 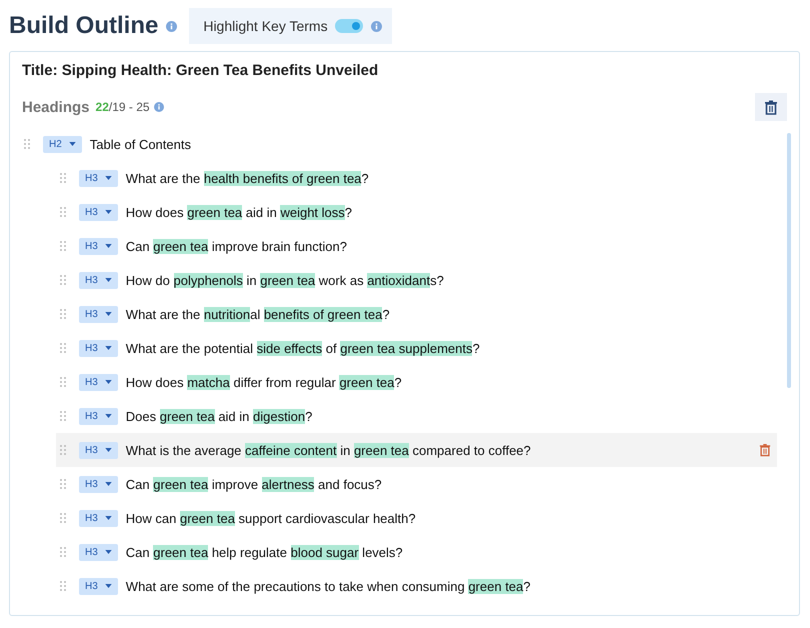 What do you see at coordinates (201, 70) in the screenshot?
I see `article-title: Title: Sipping Health: Green Tea Benefits Unveiled` at bounding box center [201, 70].